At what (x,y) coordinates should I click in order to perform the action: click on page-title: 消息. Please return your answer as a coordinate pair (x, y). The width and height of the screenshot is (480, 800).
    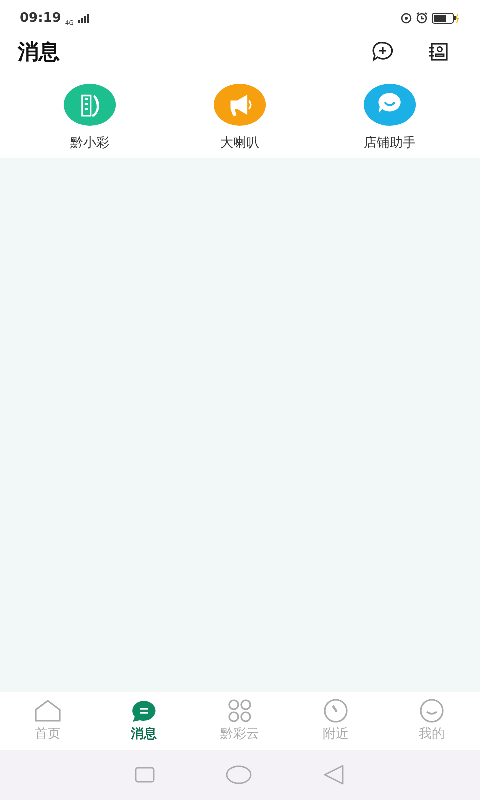
    Looking at the image, I should click on (39, 52).